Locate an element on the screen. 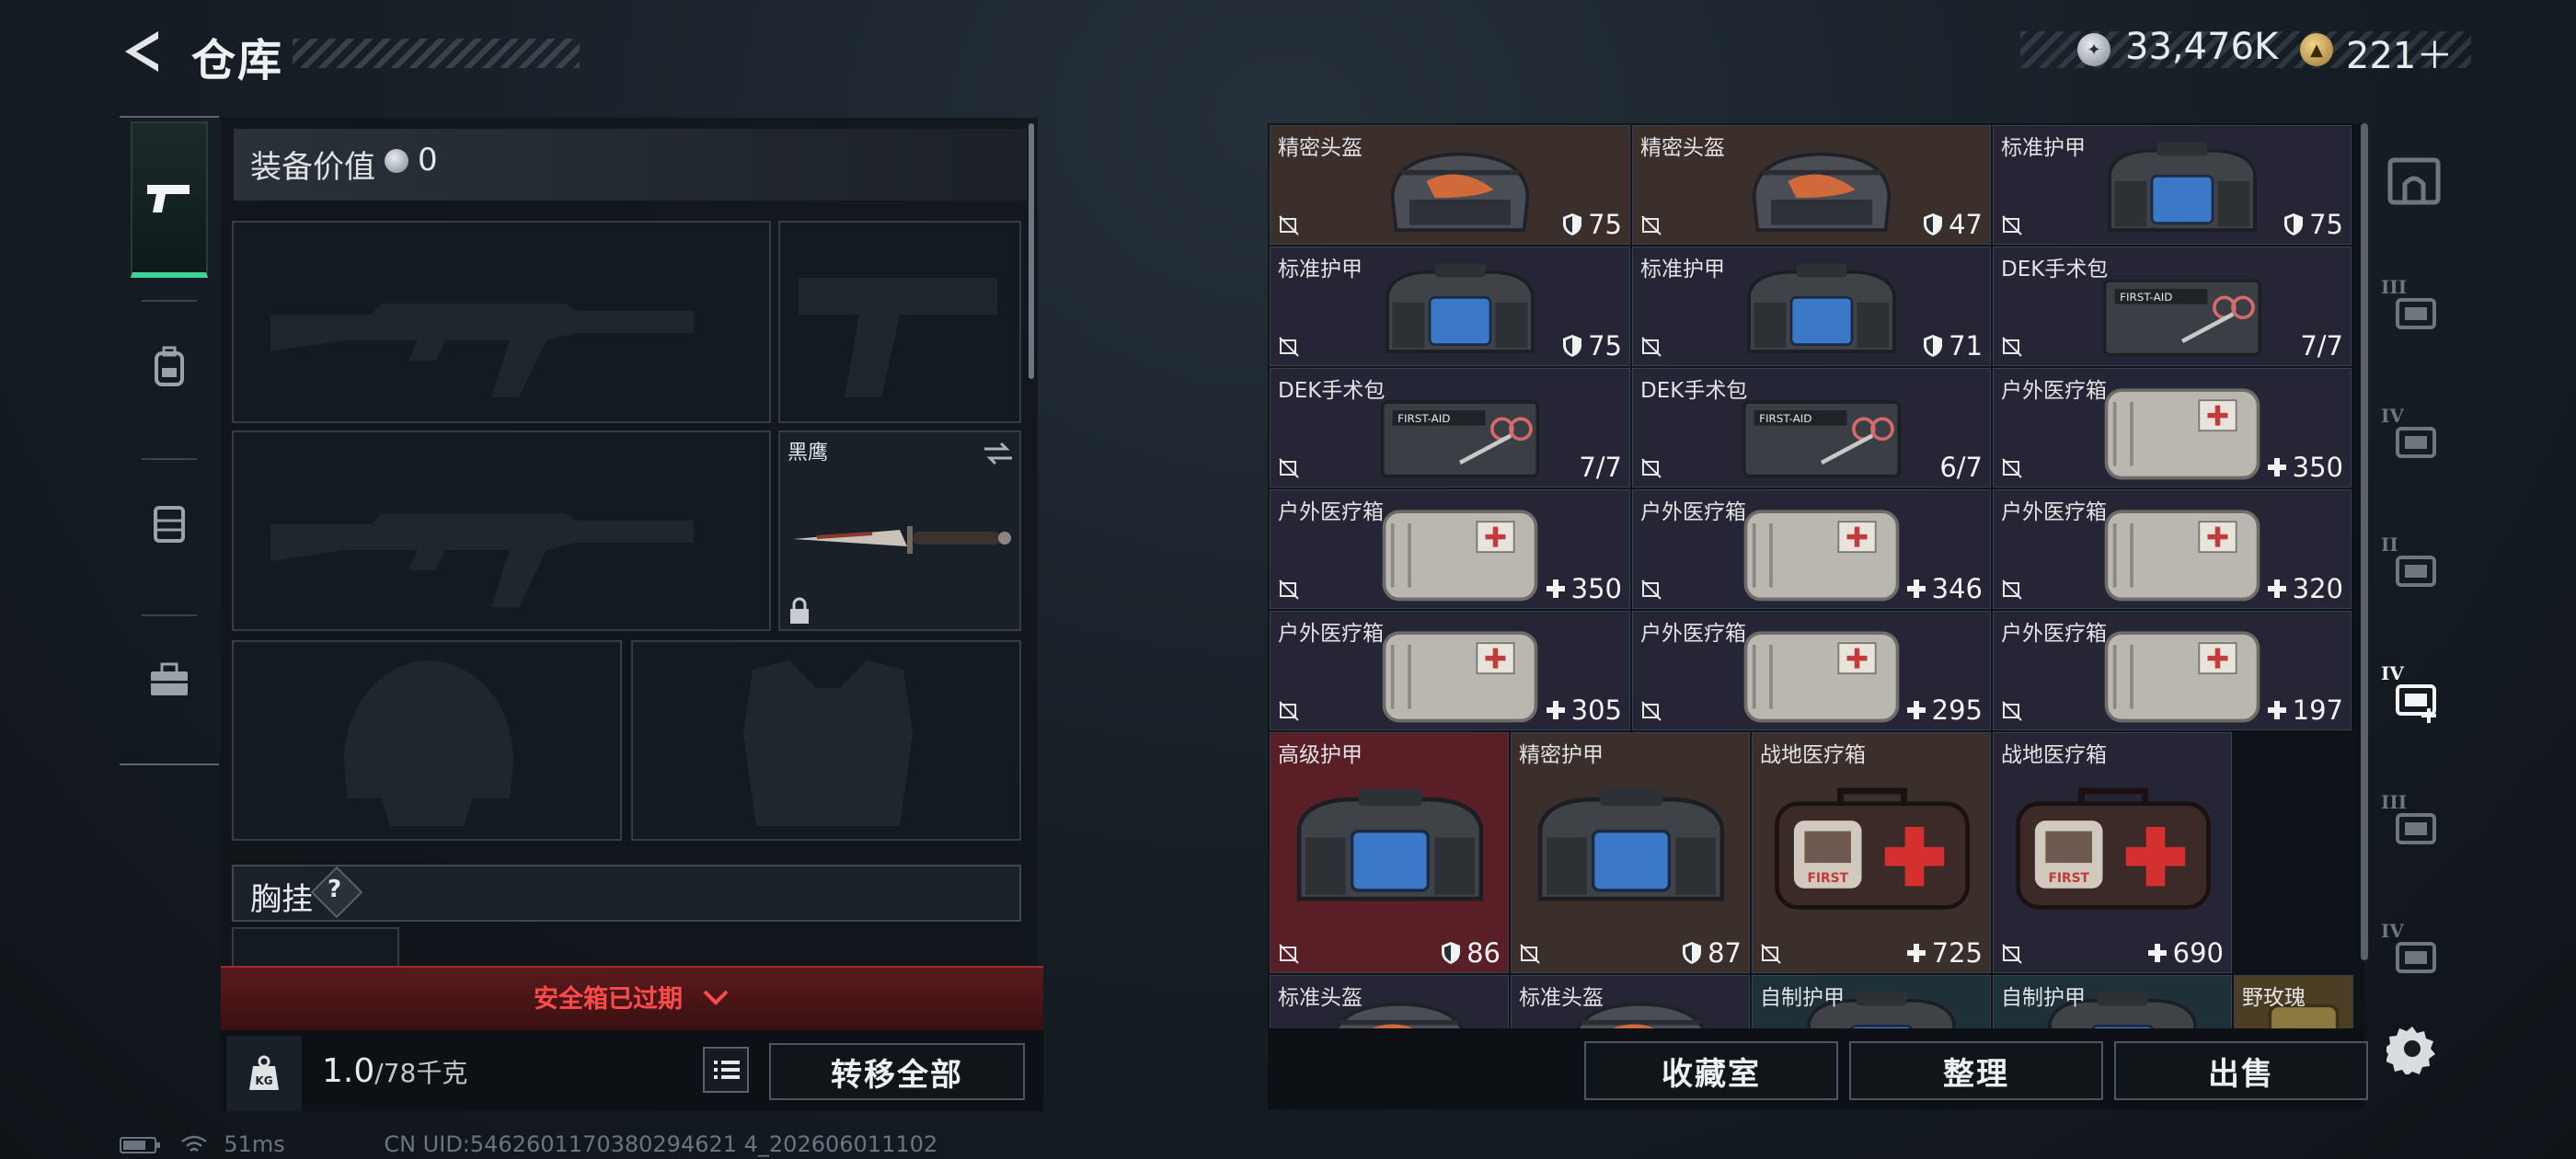 Image resolution: width=2576 pixels, height=1159 pixels. stash-item-medkit: 户外医疗箱 305 is located at coordinates (1450, 670).